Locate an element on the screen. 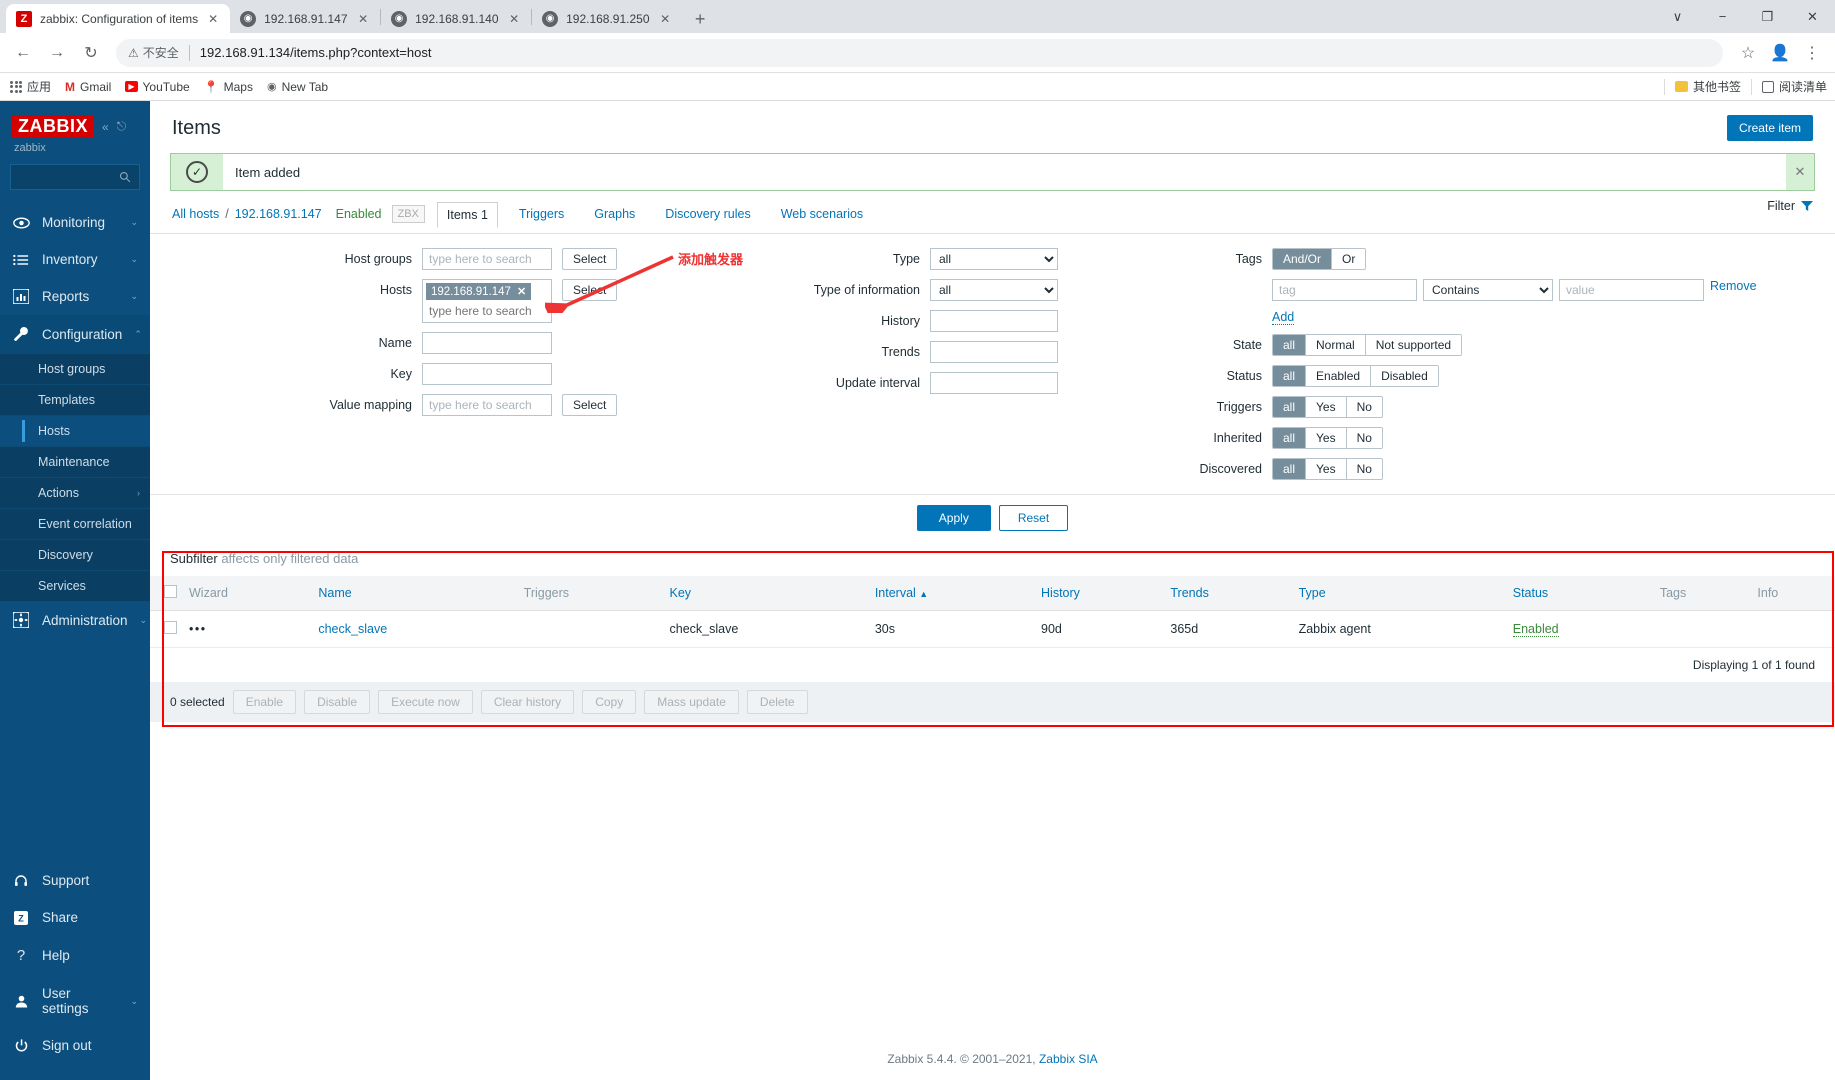  status-group: all Enabled Disabled is located at coordinates (1355, 376).